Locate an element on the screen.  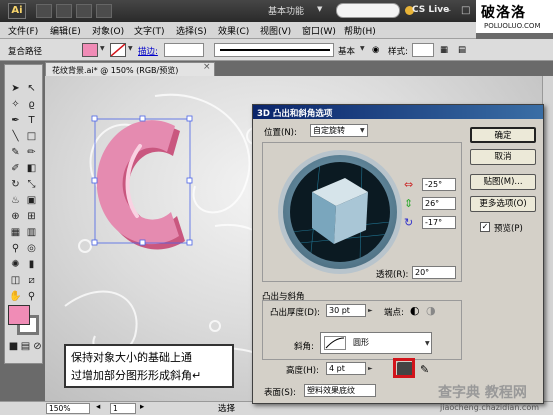
stroke-weight-field is located at coordinates (184, 50).